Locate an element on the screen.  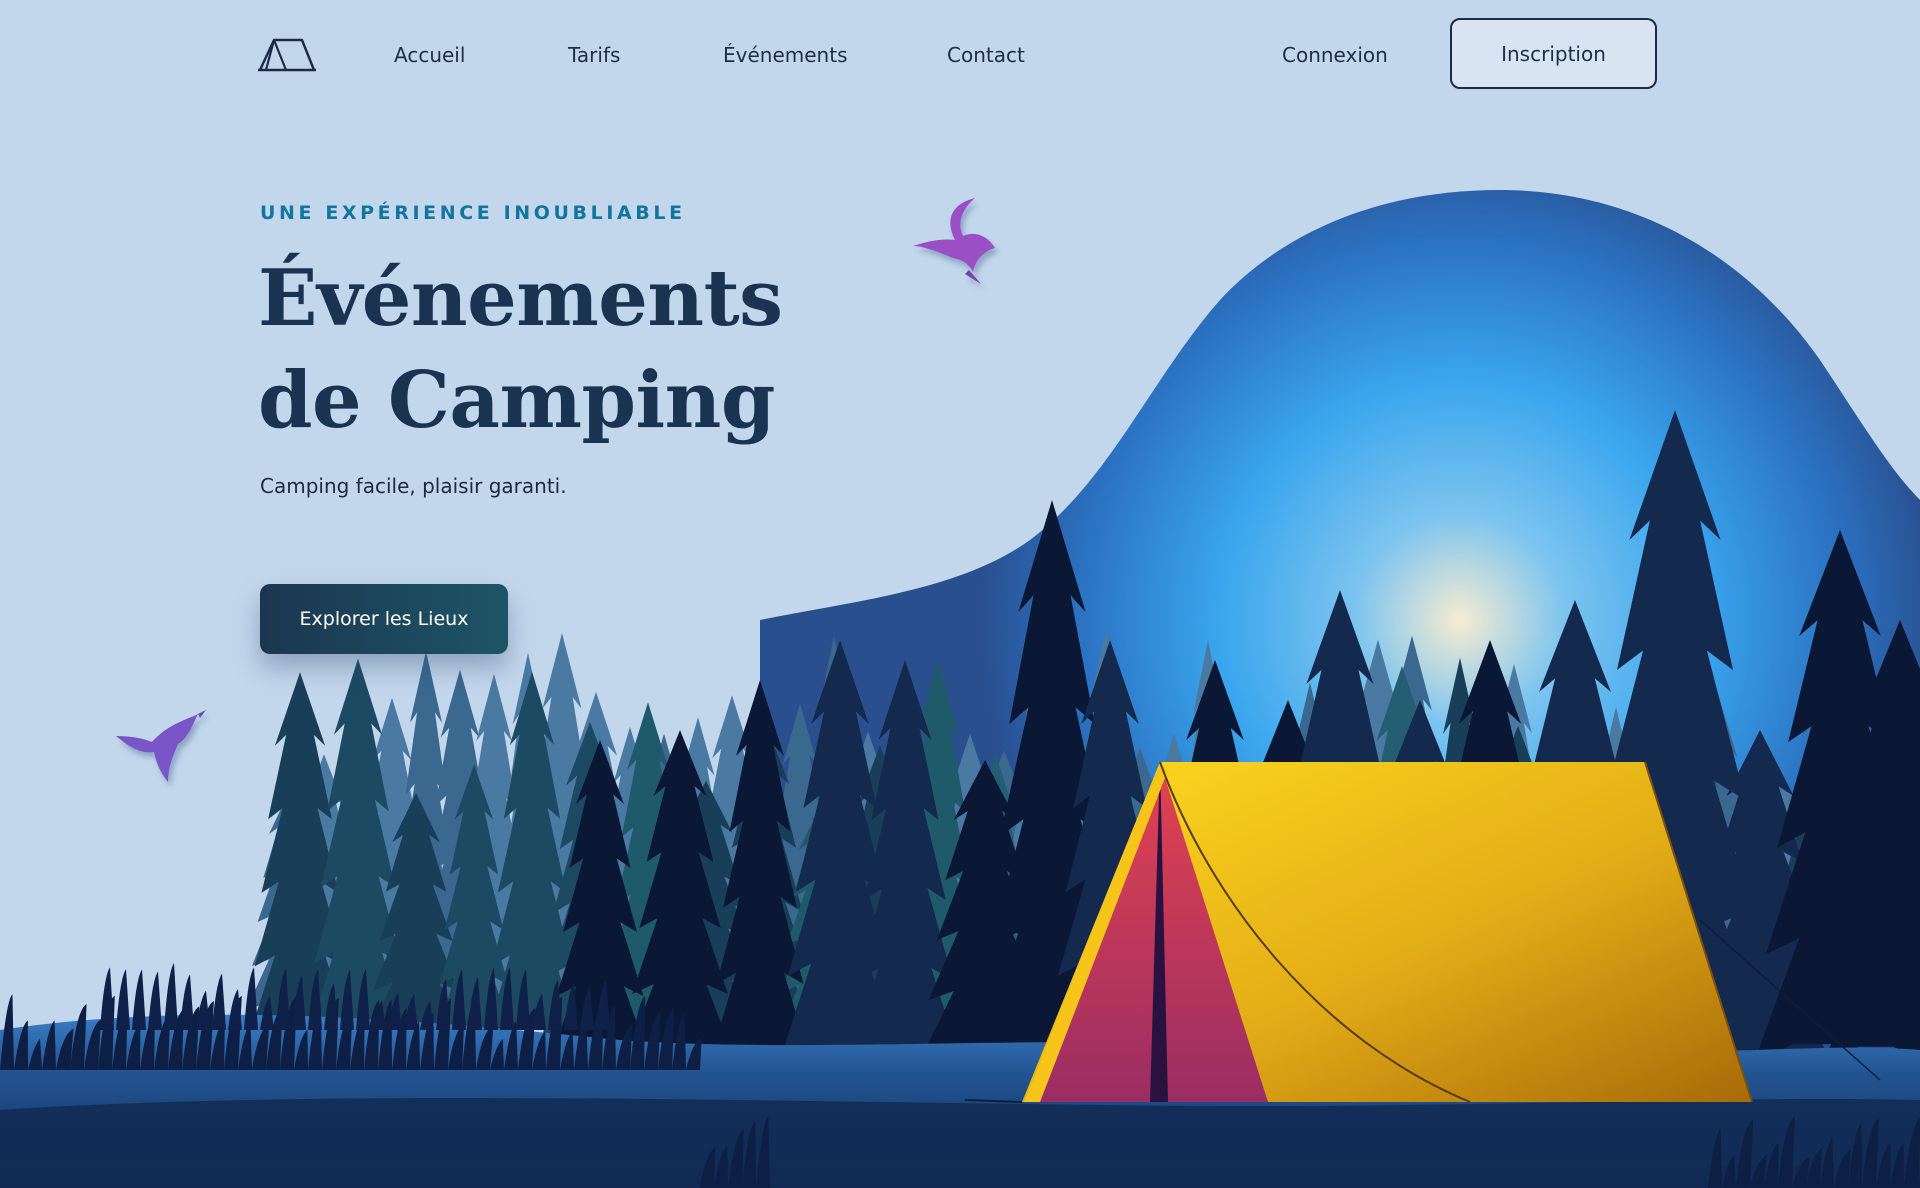
hero-subtitle: Camping facile, plaisir garanti. is located at coordinates (413, 486).